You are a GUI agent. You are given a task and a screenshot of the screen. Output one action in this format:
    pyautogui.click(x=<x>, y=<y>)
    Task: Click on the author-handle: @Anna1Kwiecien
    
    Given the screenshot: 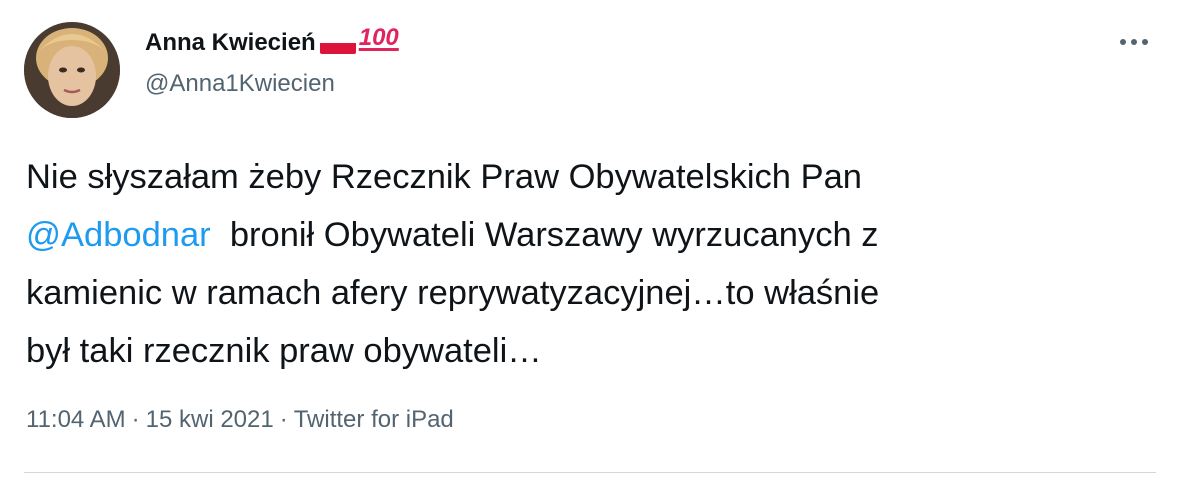 What is the action you would take?
    pyautogui.click(x=240, y=84)
    